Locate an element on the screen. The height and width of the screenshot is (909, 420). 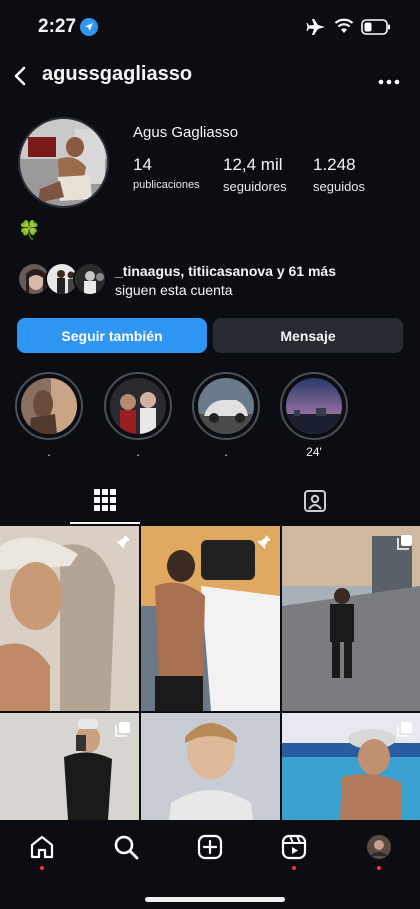
grid-icon is located at coordinates (105, 502).